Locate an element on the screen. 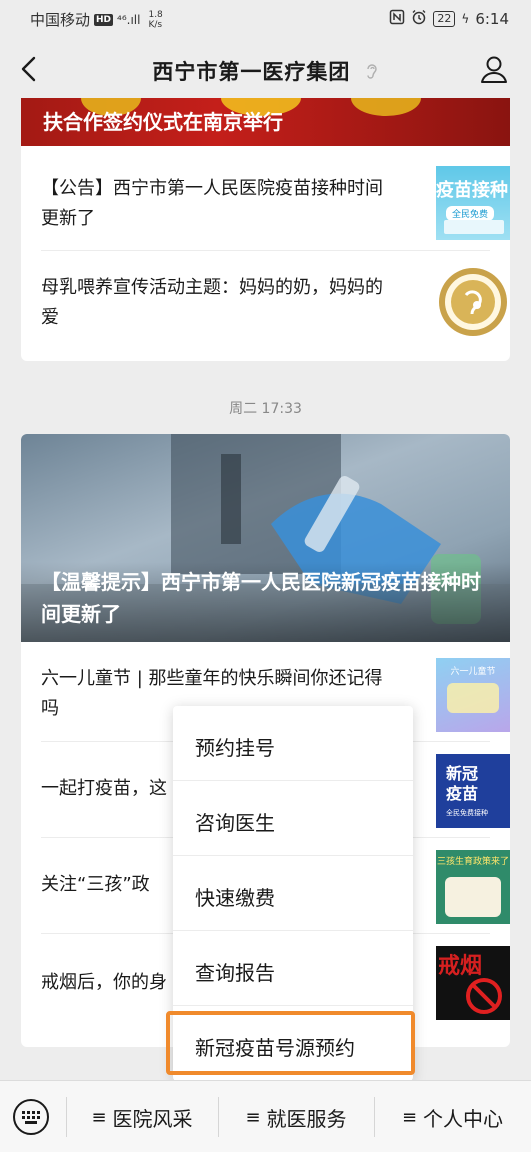 The width and height of the screenshot is (531, 1152). thumbnail-childrens-day: 六一儿童节 is located at coordinates (473, 695).